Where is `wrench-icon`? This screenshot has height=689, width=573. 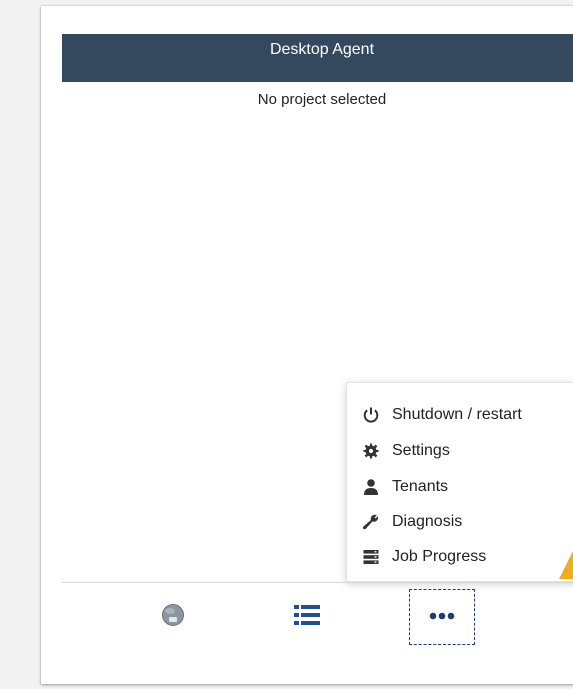
wrench-icon is located at coordinates (371, 522).